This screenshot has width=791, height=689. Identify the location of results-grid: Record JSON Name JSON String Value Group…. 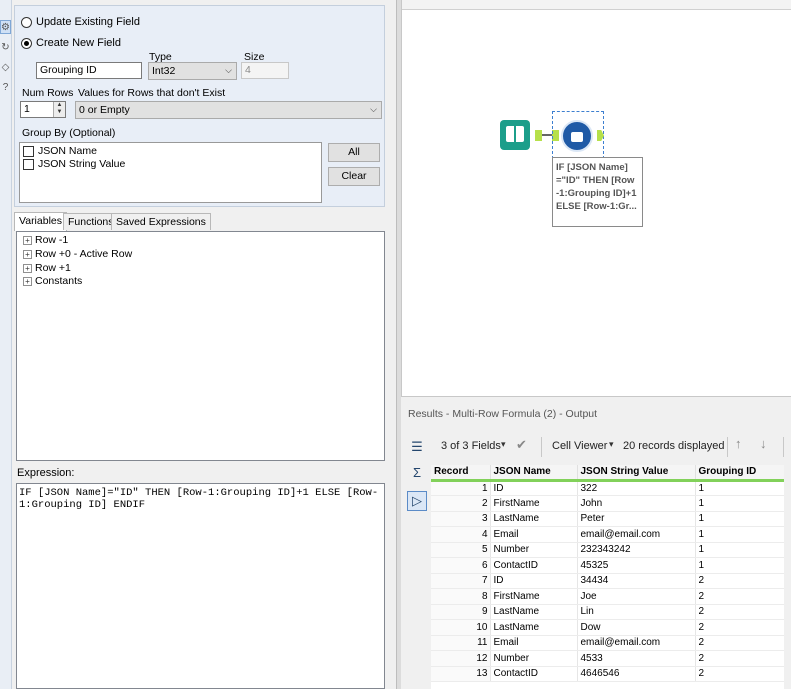
(607, 577).